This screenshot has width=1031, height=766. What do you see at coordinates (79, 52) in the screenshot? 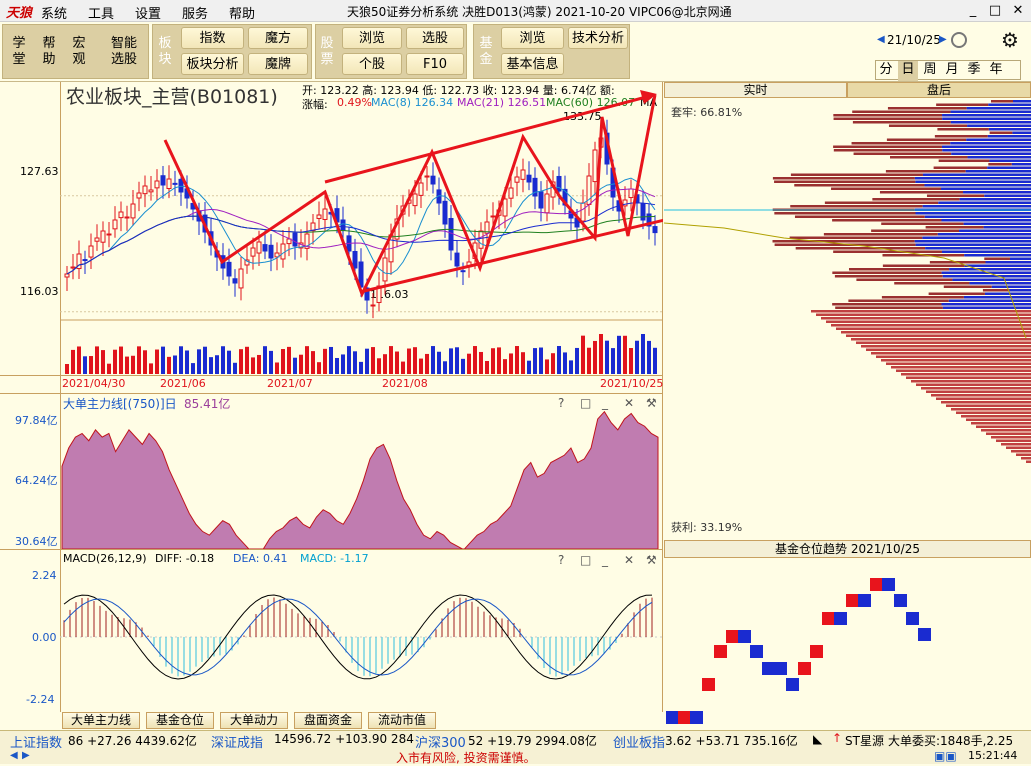
I see `toolbar-macro-button: 宏观` at bounding box center [79, 52].